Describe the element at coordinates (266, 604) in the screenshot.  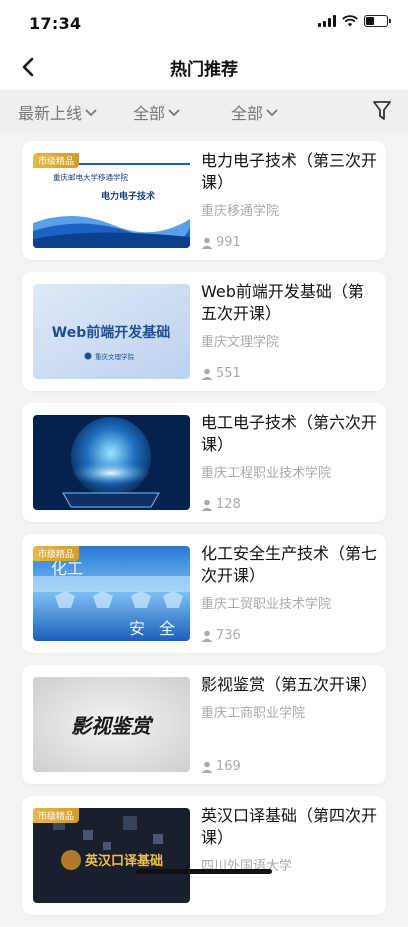
I see `course-school: 重庆工贸职业技术学院` at that location.